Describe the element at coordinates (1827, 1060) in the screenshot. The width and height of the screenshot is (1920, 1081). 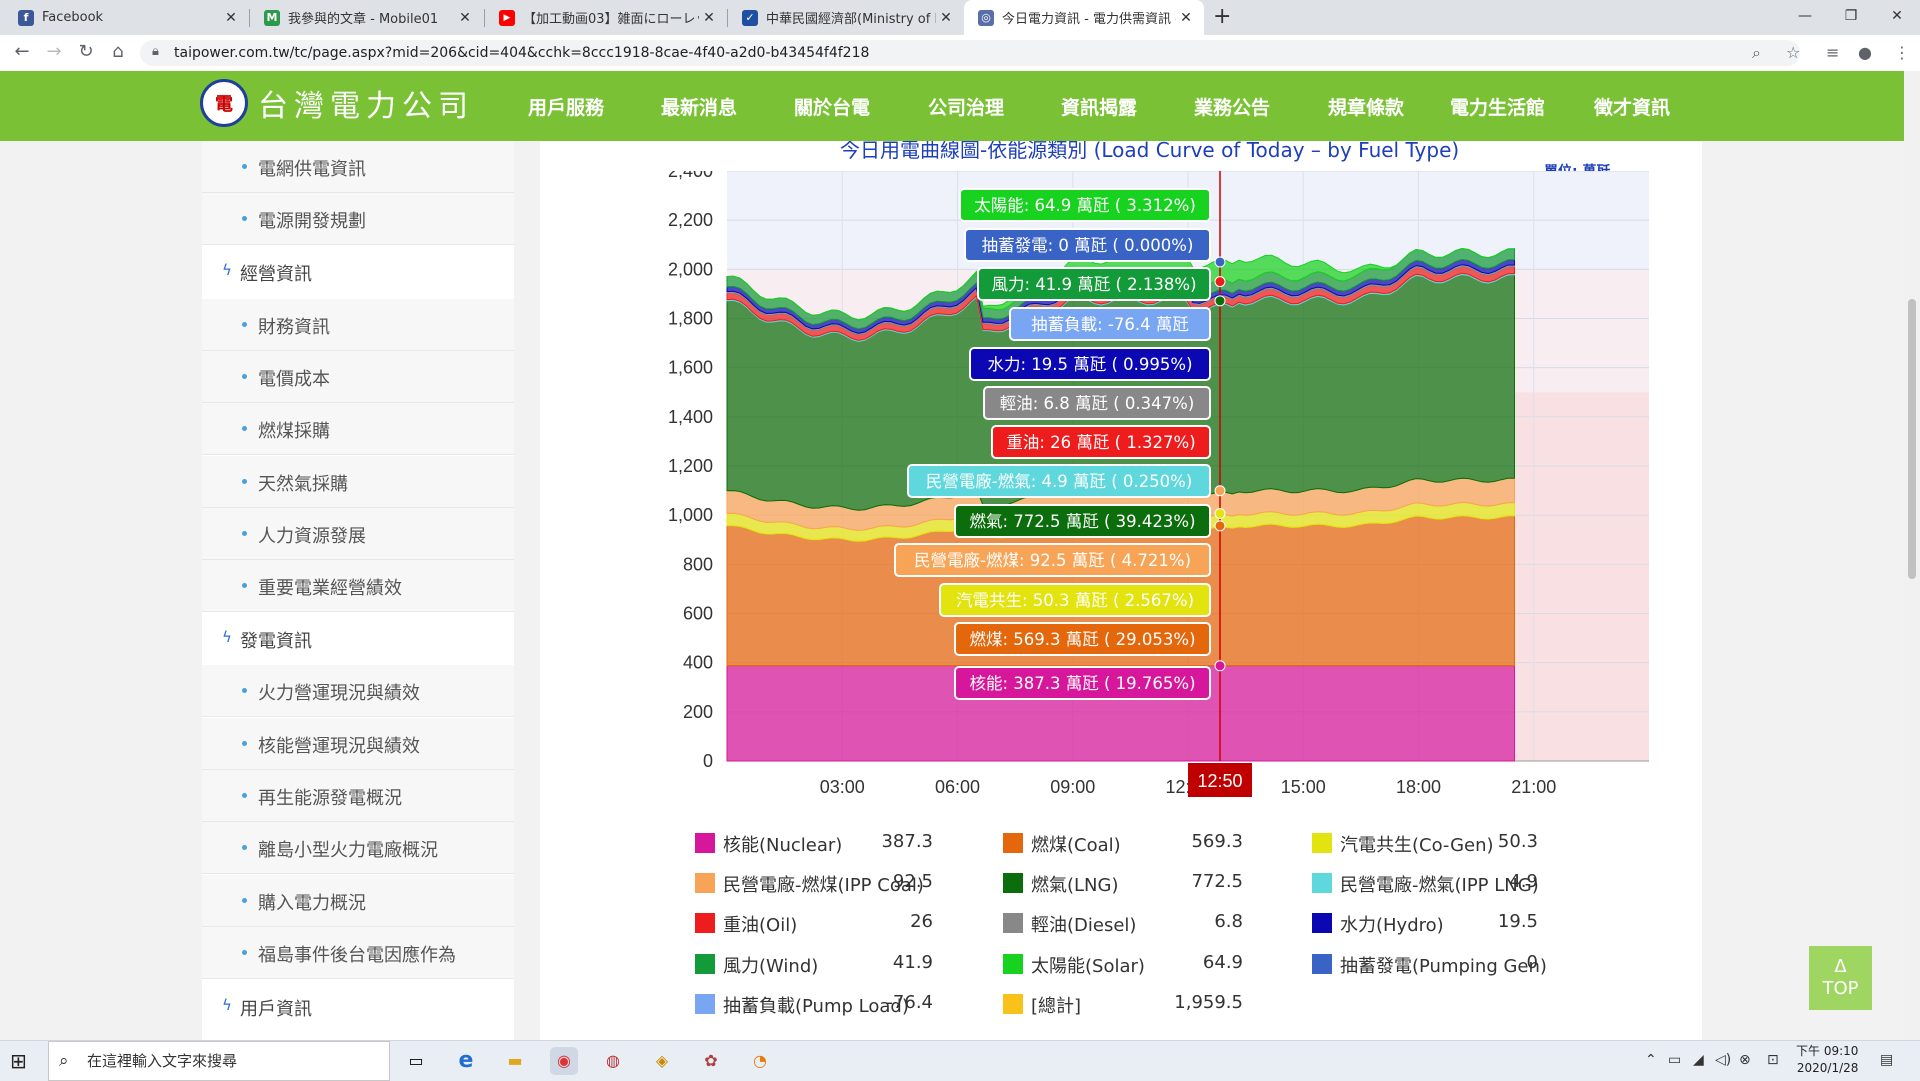
I see `clock: 下午 09:10 2020/1/28` at that location.